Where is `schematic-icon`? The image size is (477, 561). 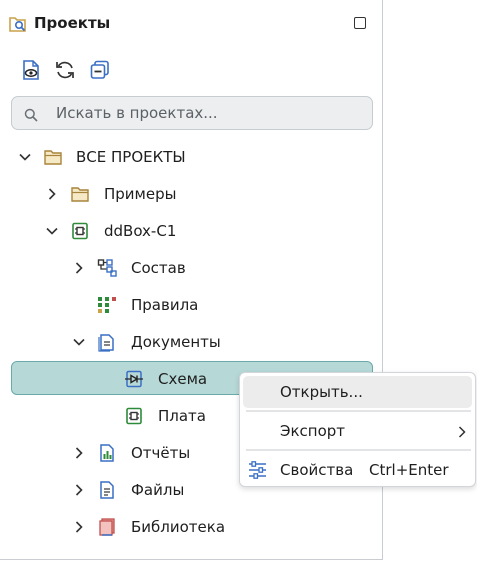 schematic-icon is located at coordinates (134, 379).